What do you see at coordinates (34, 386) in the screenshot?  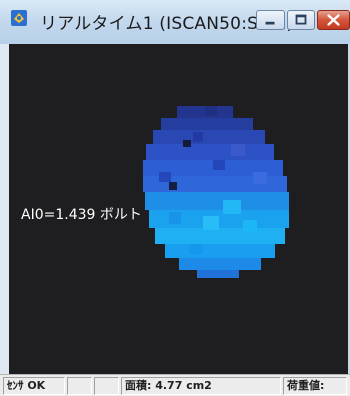 I see `sensor-status: ｾﾝｻ OK` at bounding box center [34, 386].